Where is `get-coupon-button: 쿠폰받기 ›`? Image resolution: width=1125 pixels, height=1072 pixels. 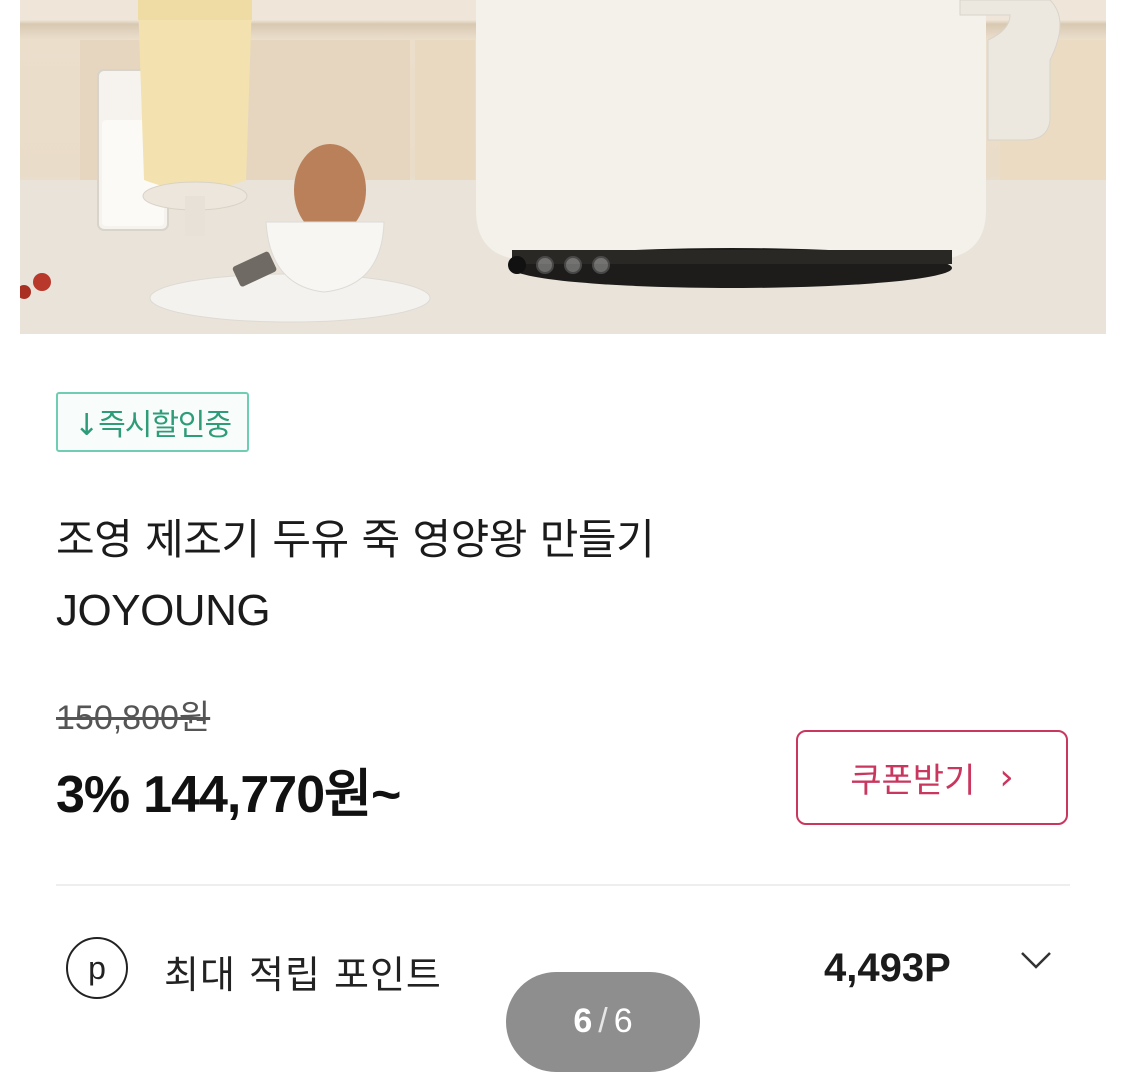
get-coupon-button: 쿠폰받기 › is located at coordinates (932, 777).